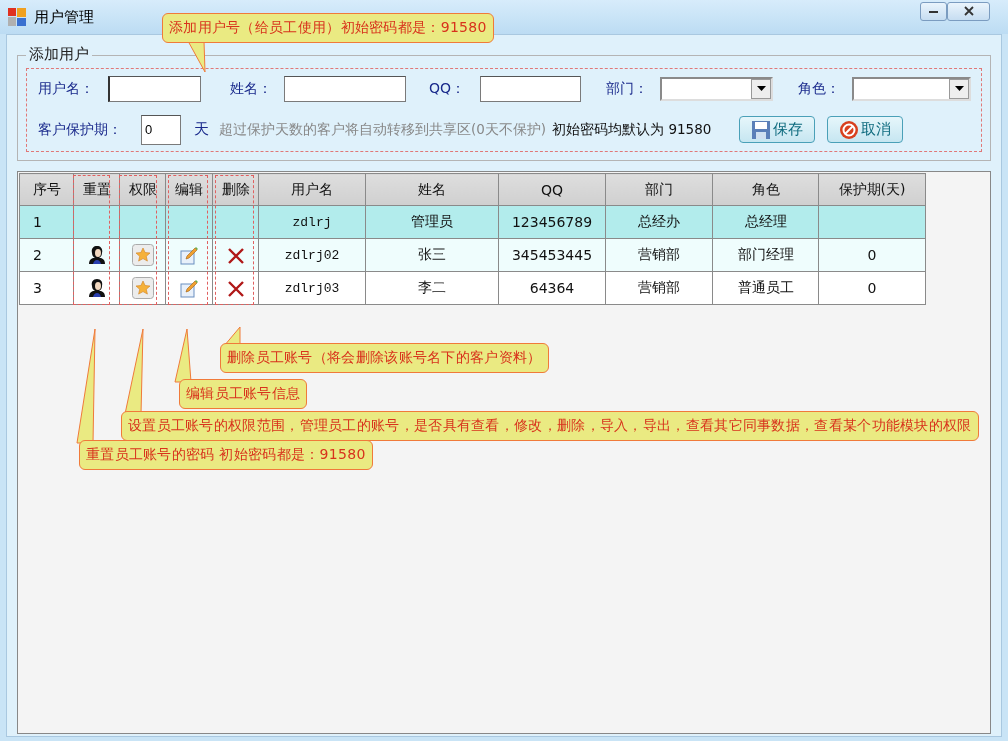 Image resolution: width=1008 pixels, height=741 pixels. What do you see at coordinates (432, 189) in the screenshot?
I see `column-header: 姓名` at bounding box center [432, 189].